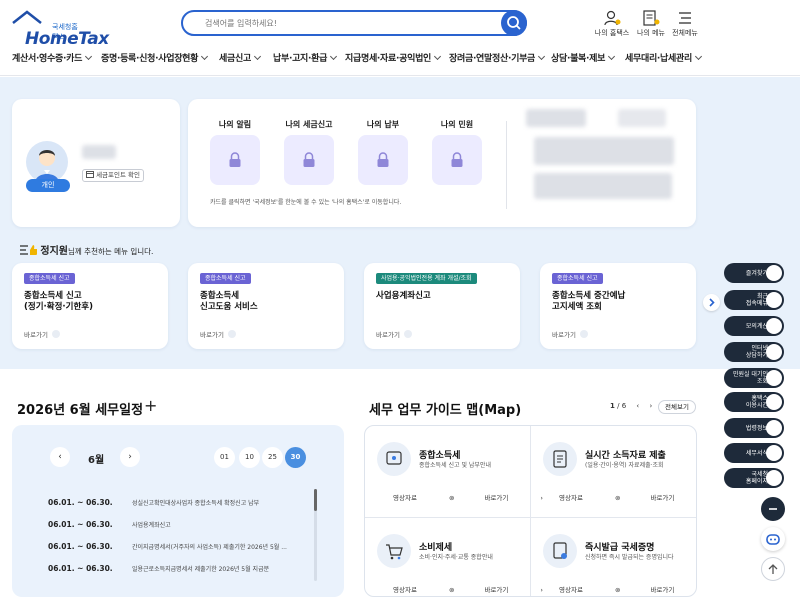 The image size is (800, 597). I want to click on scroll-top-button, so click(773, 569).